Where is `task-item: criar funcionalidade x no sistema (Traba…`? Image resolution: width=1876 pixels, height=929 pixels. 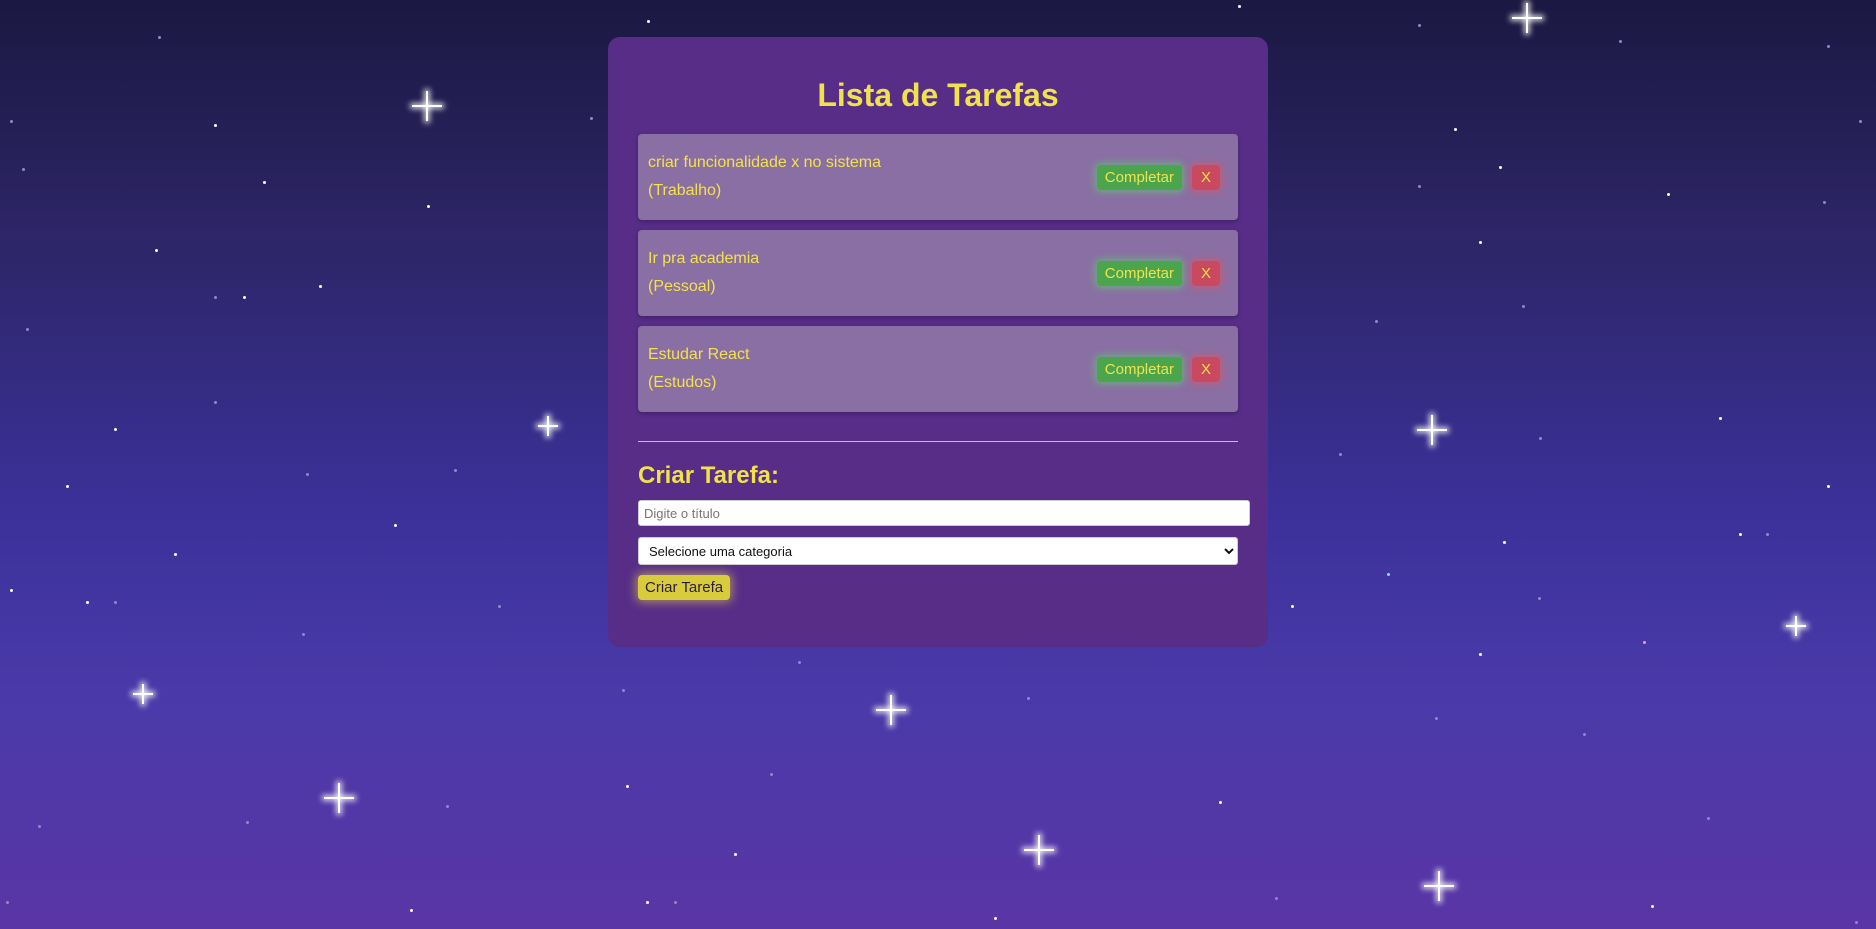 task-item: criar funcionalidade x no sistema (Traba… is located at coordinates (938, 177).